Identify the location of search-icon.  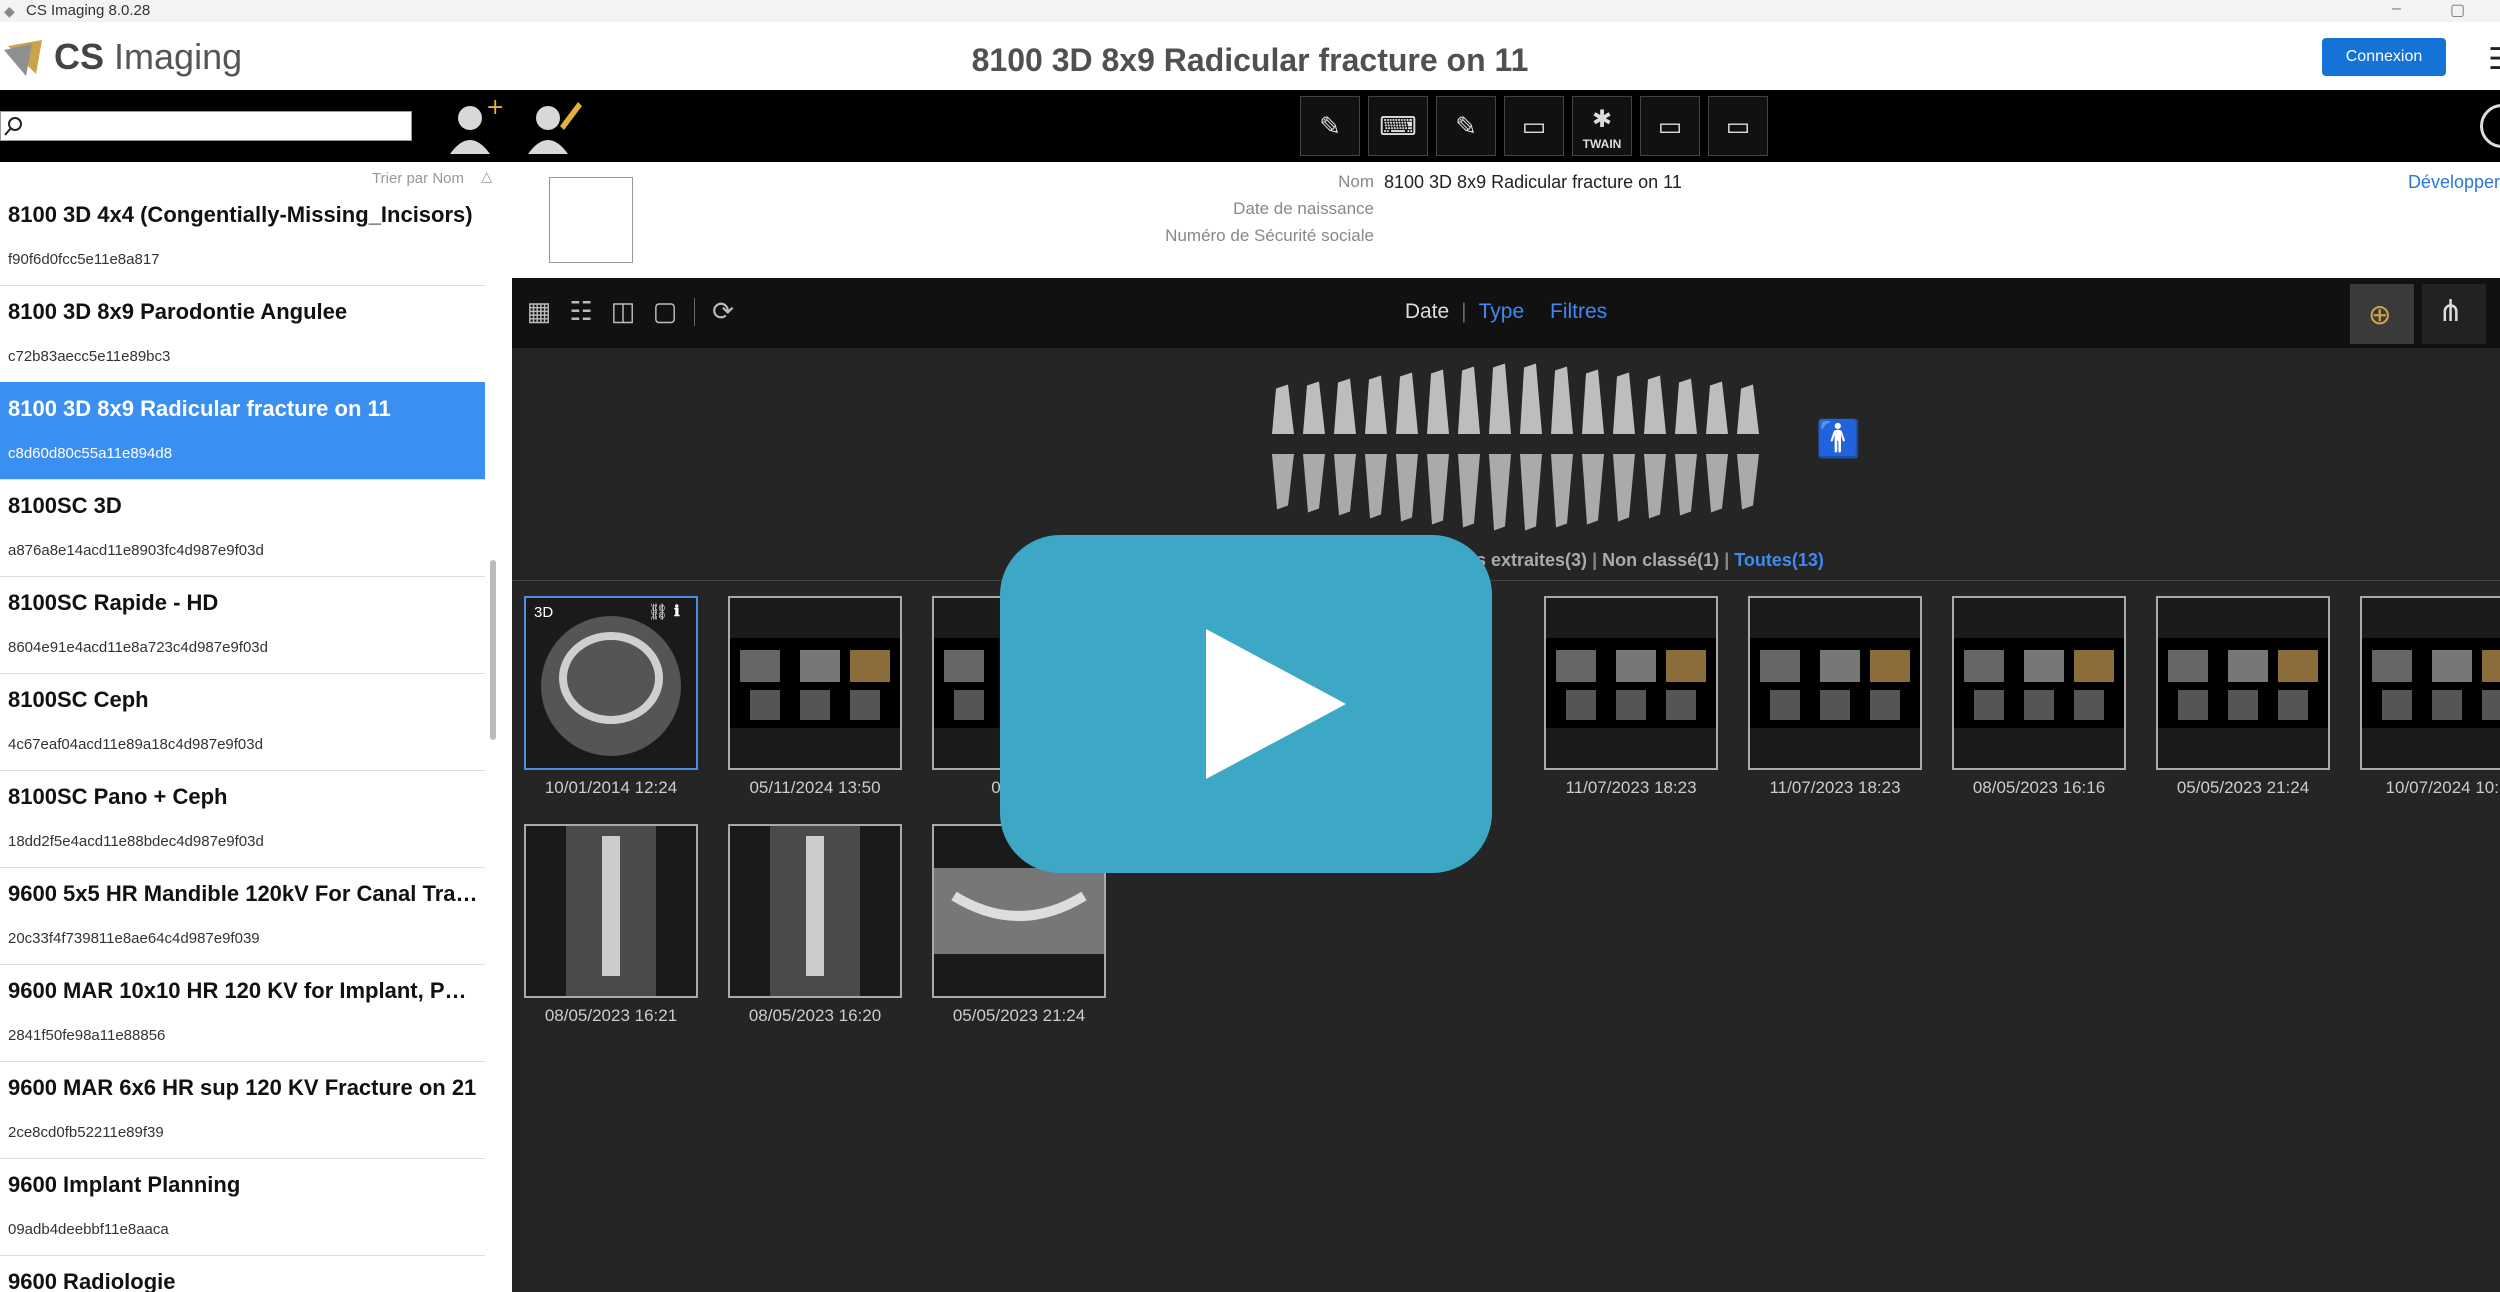
(13, 126).